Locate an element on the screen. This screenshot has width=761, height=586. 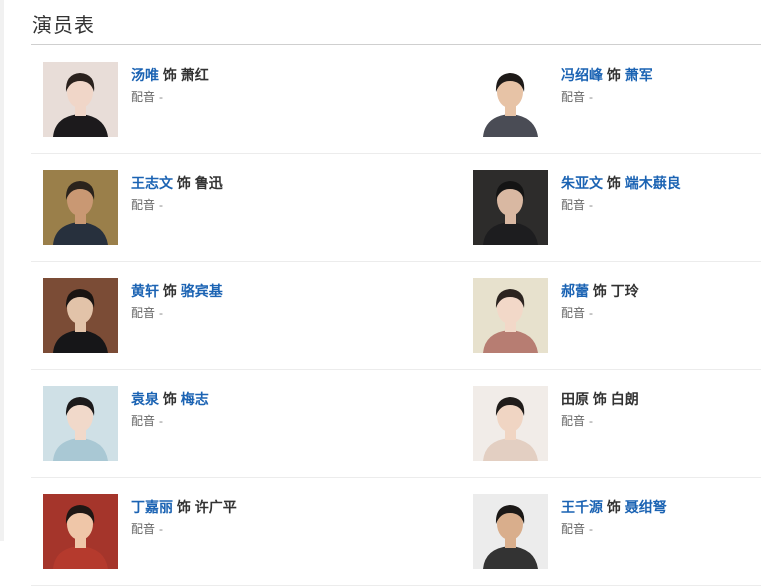
cast-info: 郝蕾 饰 丁玲配音 - is located at coordinates (600, 301).